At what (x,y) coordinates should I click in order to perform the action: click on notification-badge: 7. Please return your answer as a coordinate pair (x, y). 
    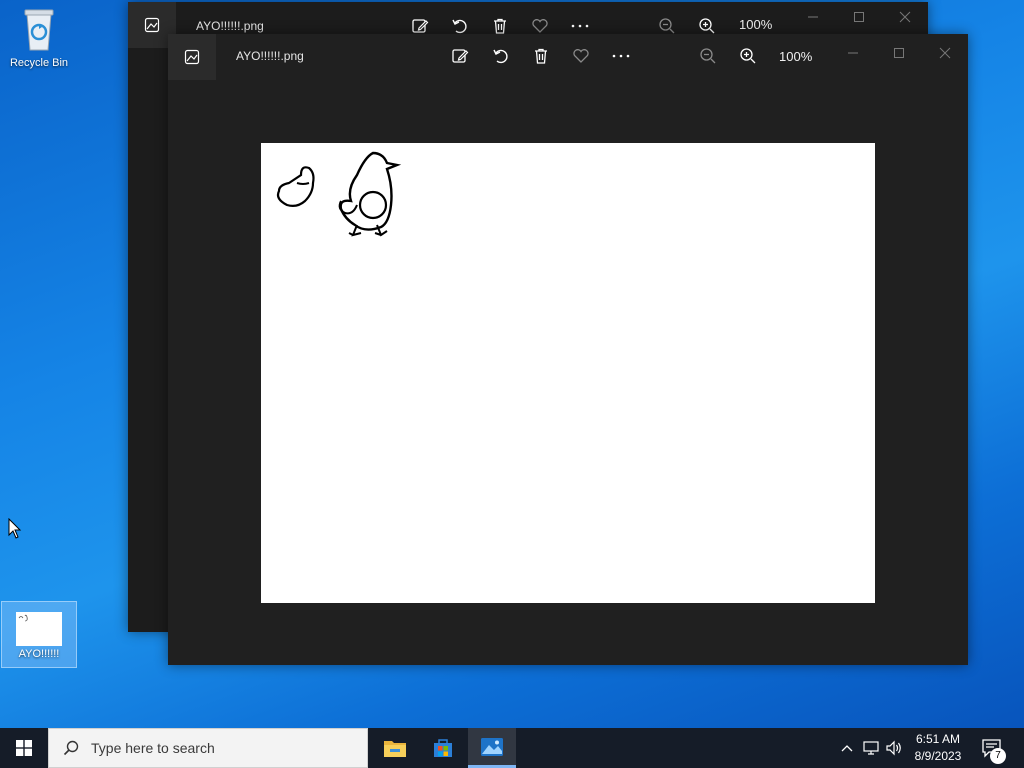
    Looking at the image, I should click on (998, 756).